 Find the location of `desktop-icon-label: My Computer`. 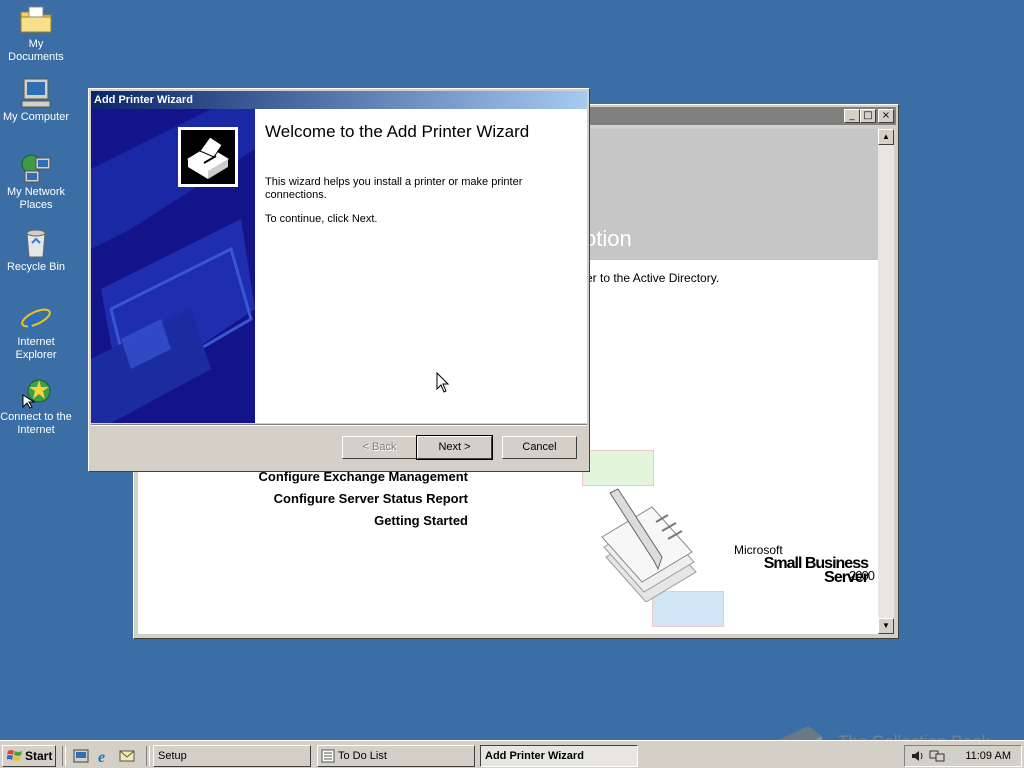

desktop-icon-label: My Computer is located at coordinates (36, 117).